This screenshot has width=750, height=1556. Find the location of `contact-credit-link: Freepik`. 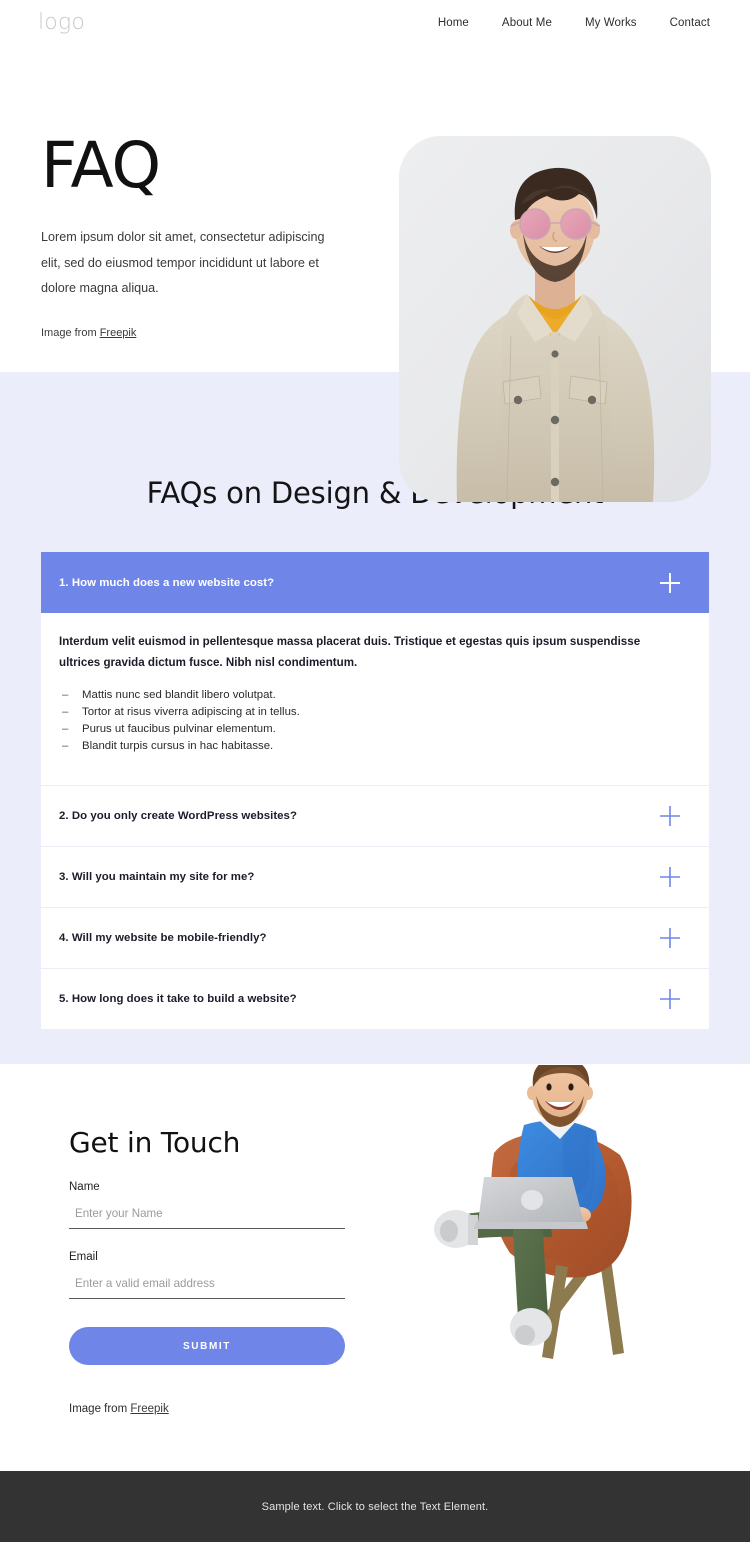

contact-credit-link: Freepik is located at coordinates (149, 1409).